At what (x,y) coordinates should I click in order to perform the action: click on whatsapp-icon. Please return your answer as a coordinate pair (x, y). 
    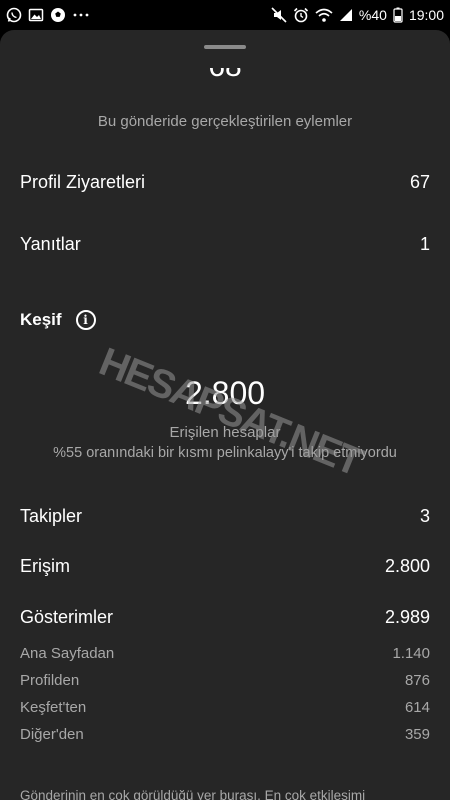
    Looking at the image, I should click on (14, 15).